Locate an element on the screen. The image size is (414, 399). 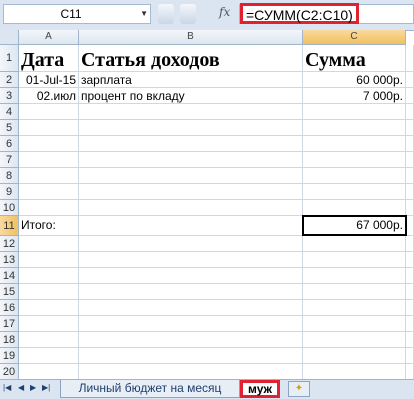
sheet-tab-husband: муж is located at coordinates (260, 389).